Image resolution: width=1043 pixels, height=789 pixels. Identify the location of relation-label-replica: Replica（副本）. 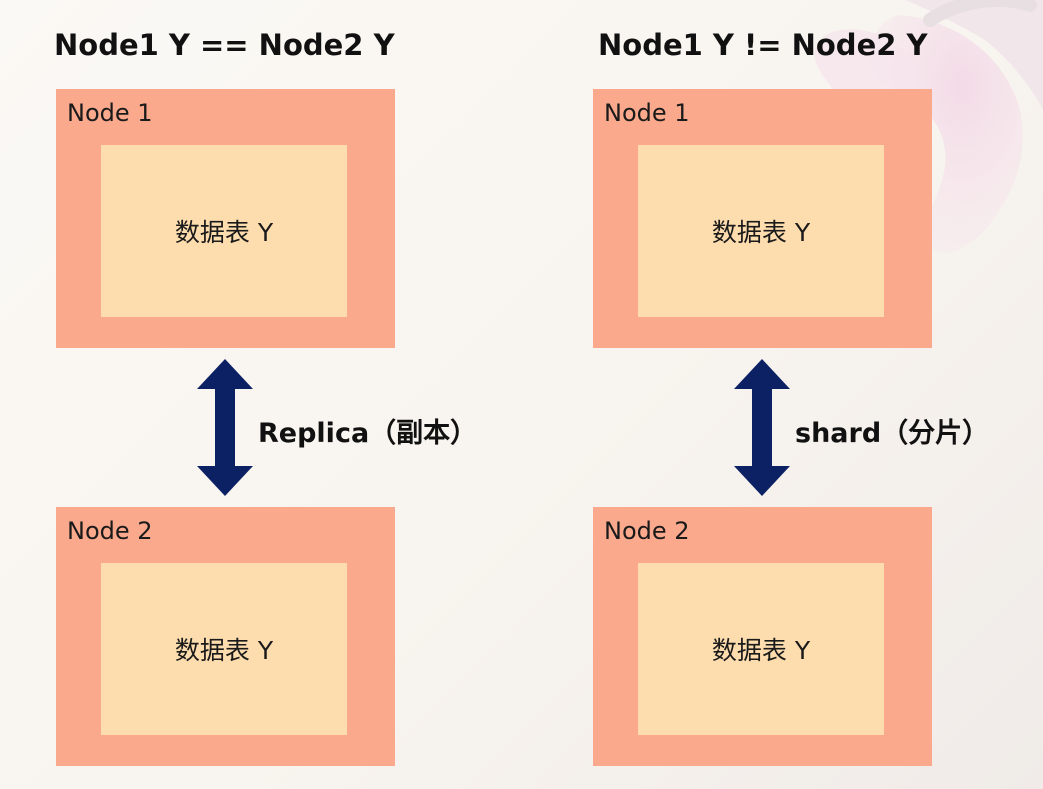
(368, 433).